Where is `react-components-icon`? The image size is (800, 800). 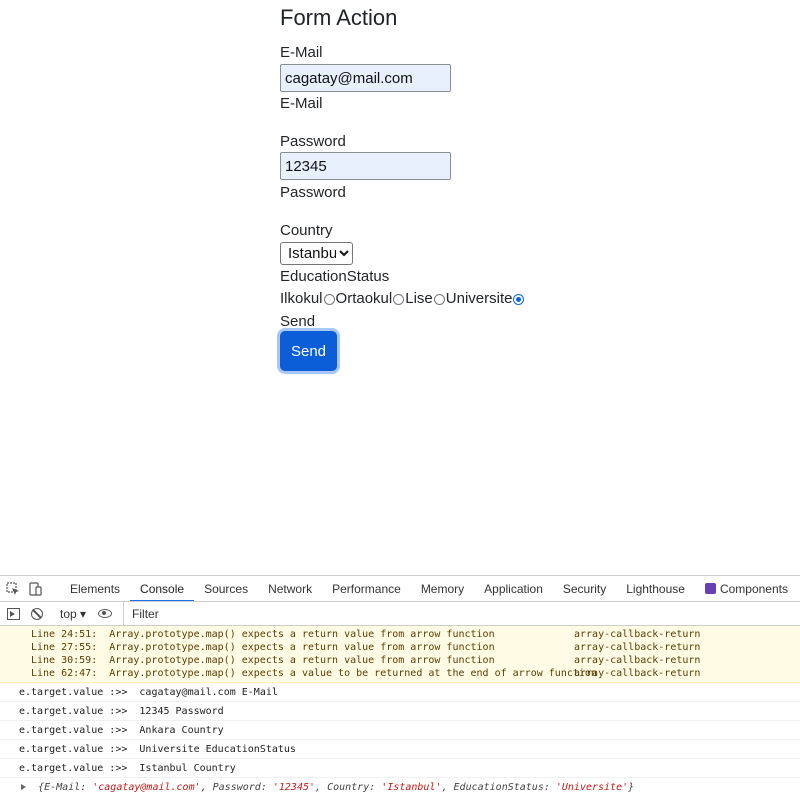
react-components-icon is located at coordinates (710, 588).